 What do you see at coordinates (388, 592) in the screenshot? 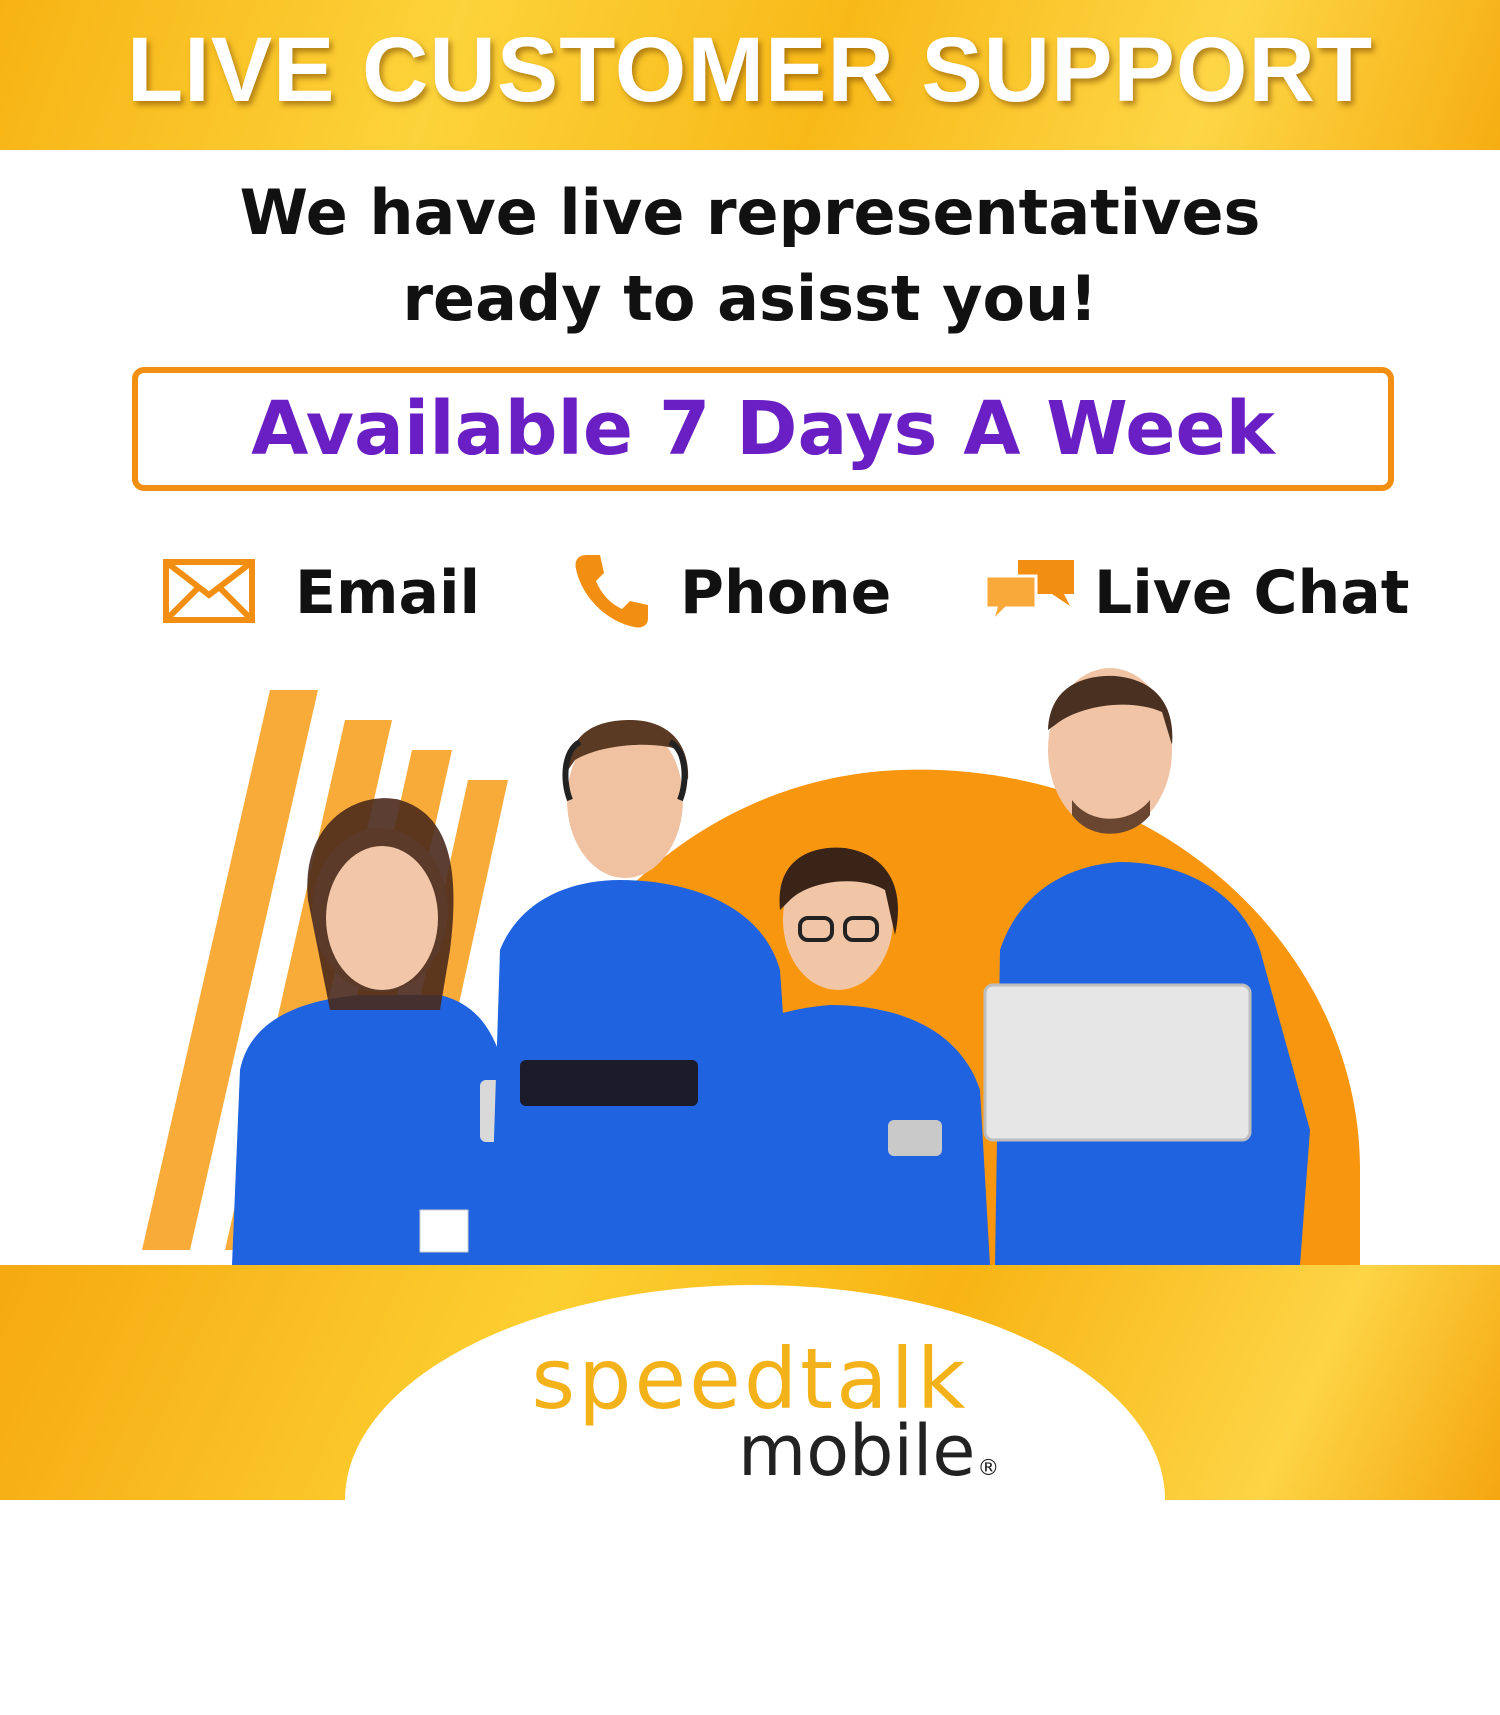
I see `channel-email-label: Email` at bounding box center [388, 592].